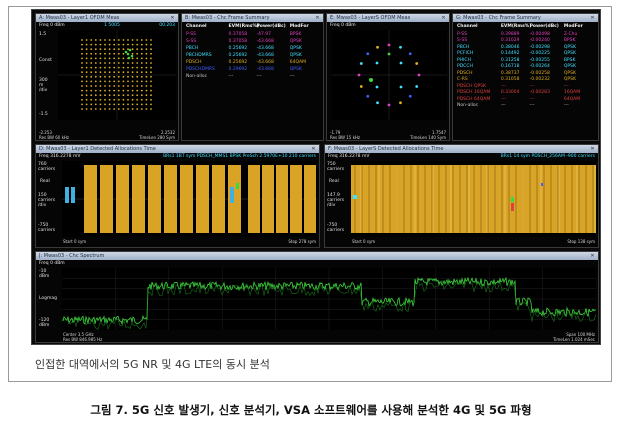  Describe the element at coordinates (525, 60) in the screenshot. I see `table-row: PHICH 0.31258 -0.00255 BPSK` at that location.